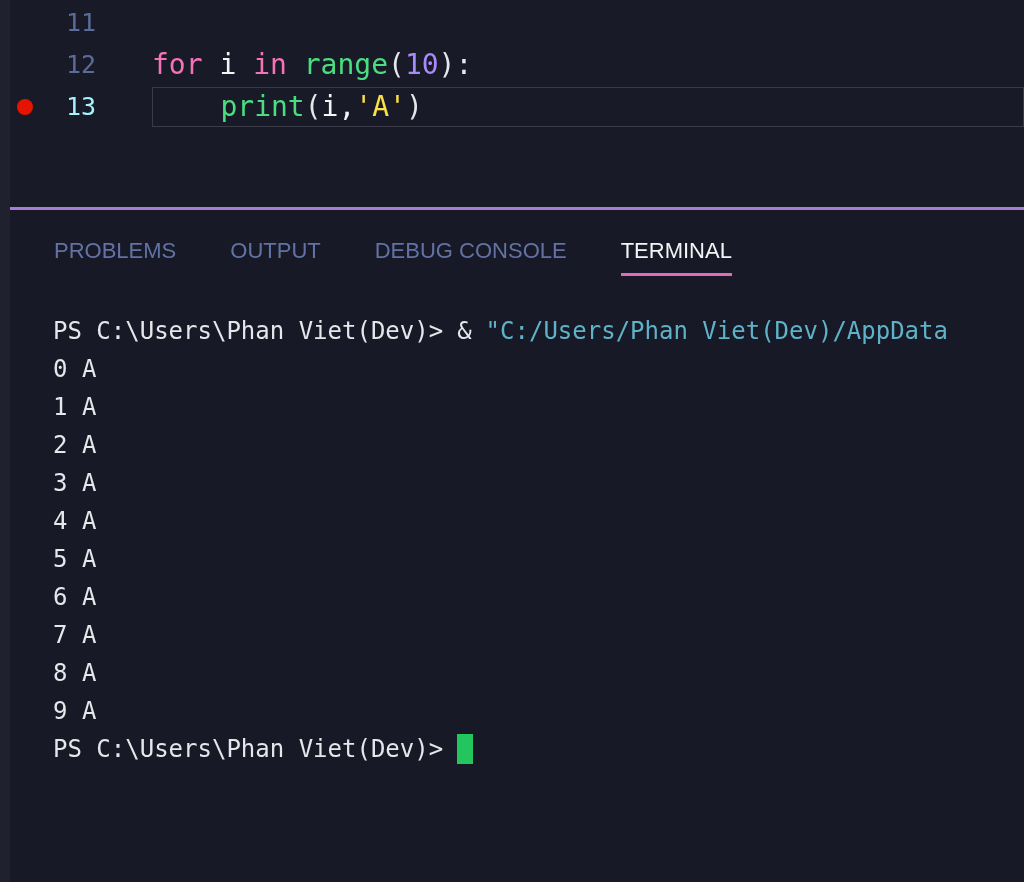 The image size is (1024, 882). Describe the element at coordinates (75, 483) in the screenshot. I see `terminal-output: 3 A` at that location.